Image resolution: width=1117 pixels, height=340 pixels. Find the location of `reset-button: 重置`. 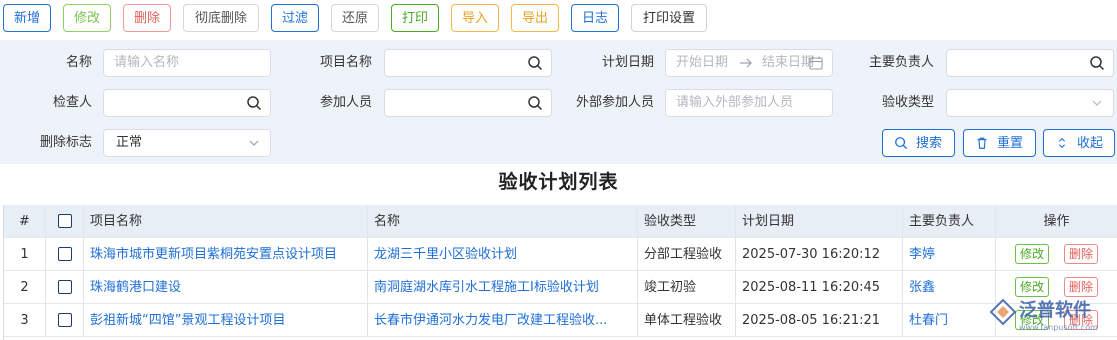

reset-button: 重置 is located at coordinates (999, 143).